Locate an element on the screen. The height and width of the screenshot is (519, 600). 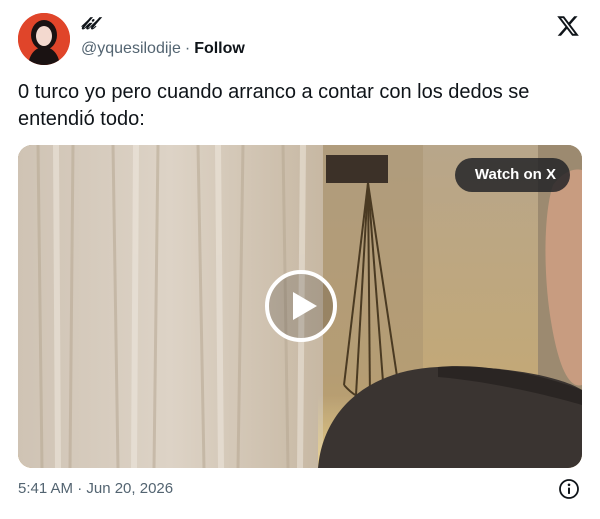
user-handle: @yquesilodije is located at coordinates (131, 48).